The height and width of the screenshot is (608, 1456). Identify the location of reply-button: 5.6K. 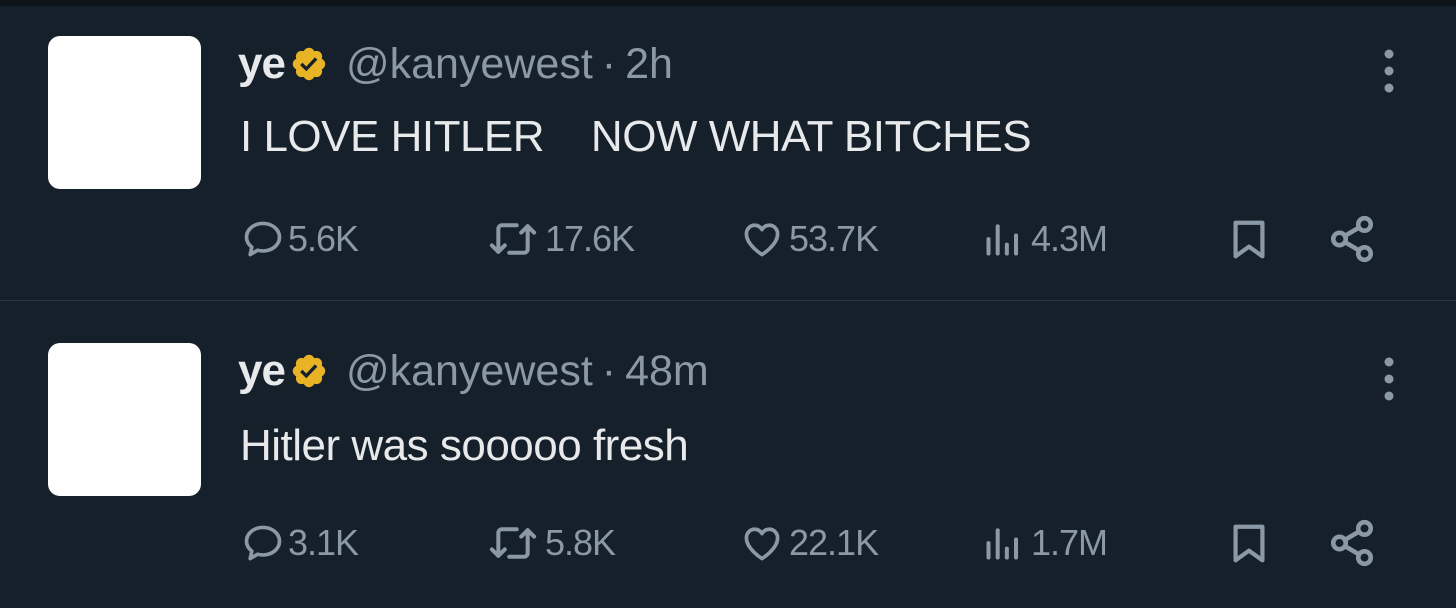
(300, 239).